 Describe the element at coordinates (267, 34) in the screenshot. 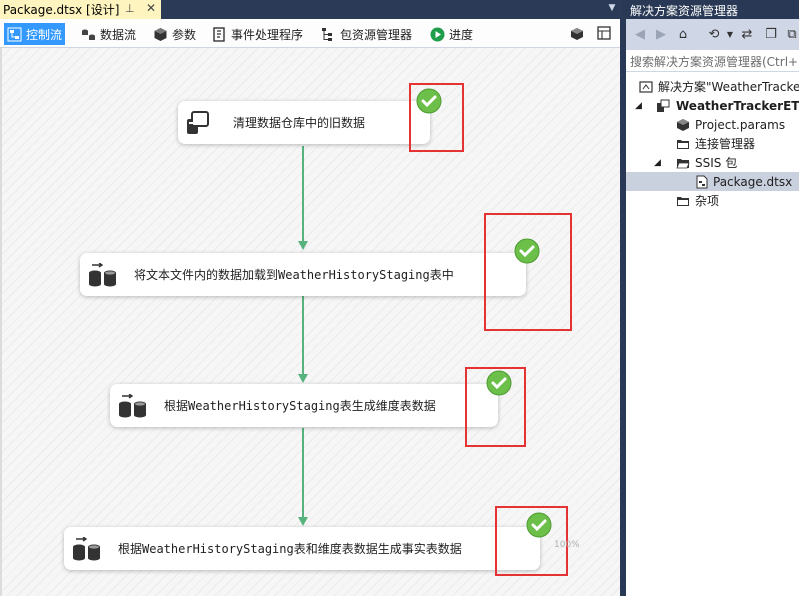

I see `tab-label: 事件处理程序` at that location.